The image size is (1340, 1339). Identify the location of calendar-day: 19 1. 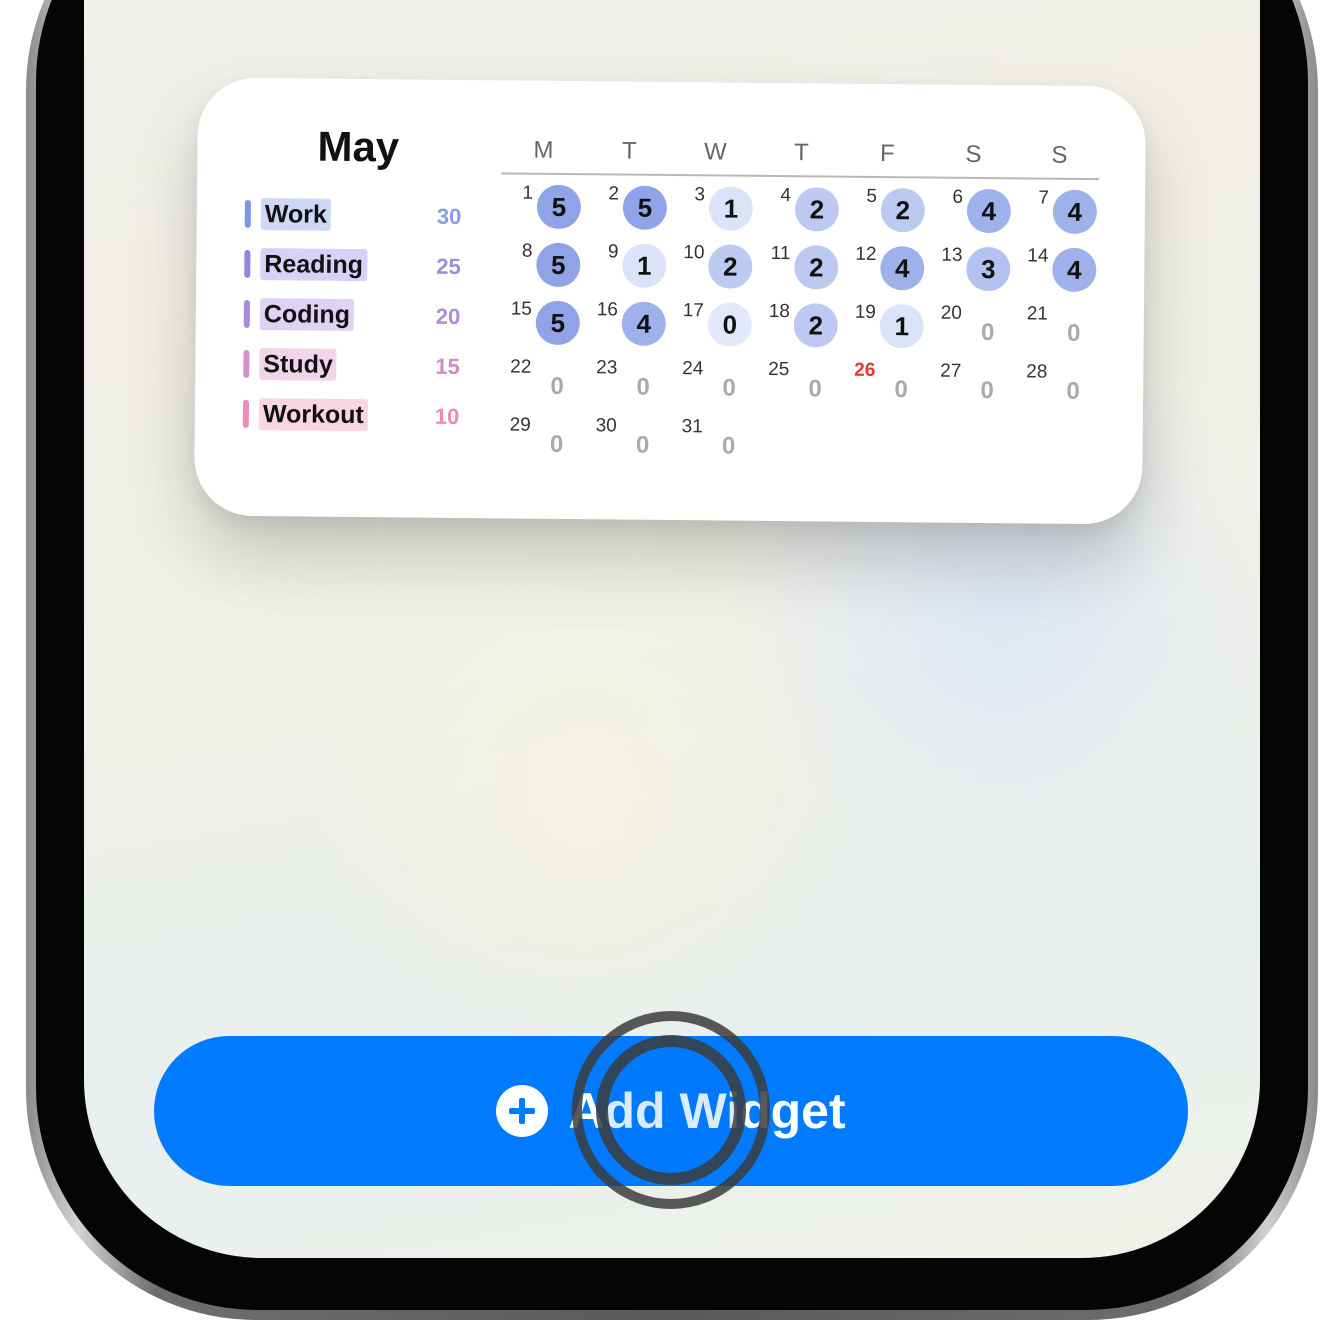
(889, 326).